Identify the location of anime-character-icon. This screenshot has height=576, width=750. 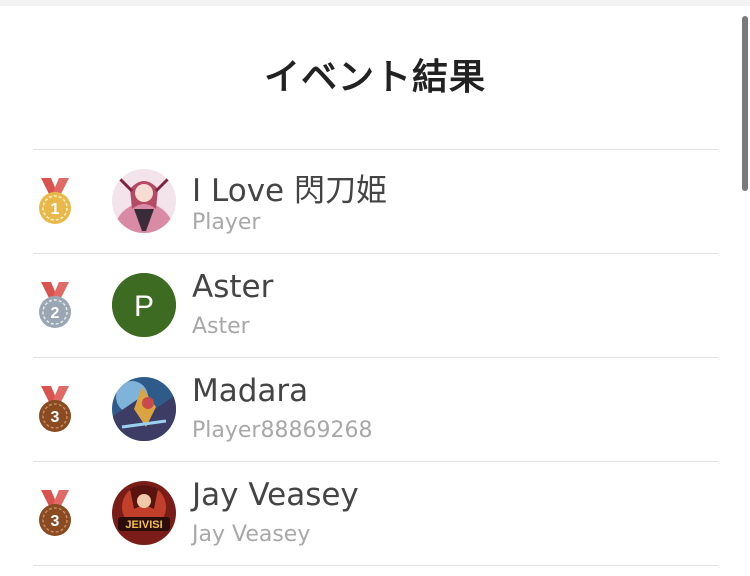
(144, 201).